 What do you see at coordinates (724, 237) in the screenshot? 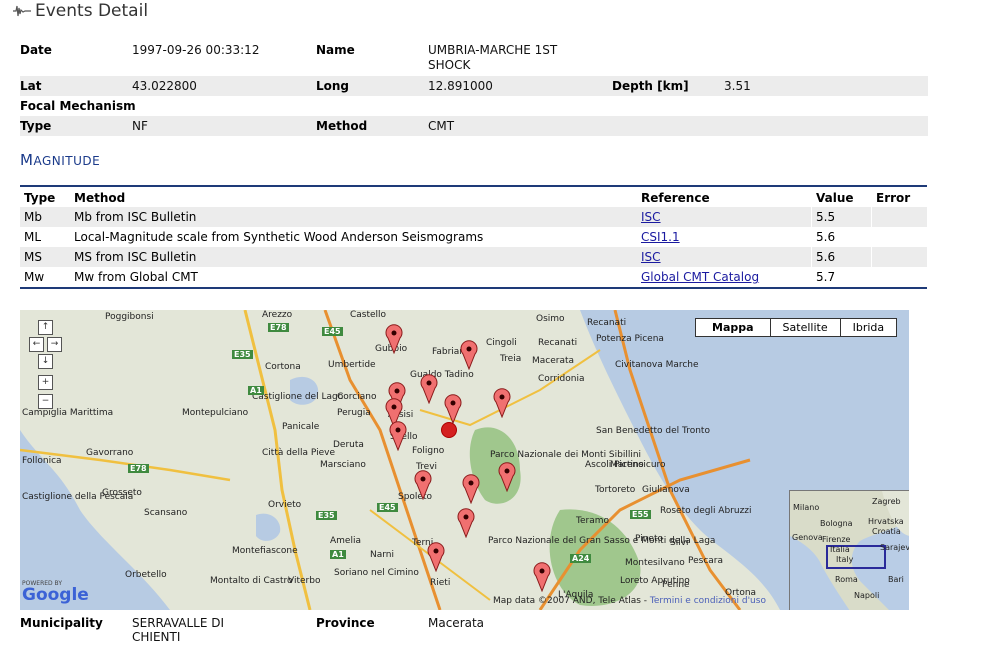
I see `cell-reference: CSI1.1` at bounding box center [724, 237].